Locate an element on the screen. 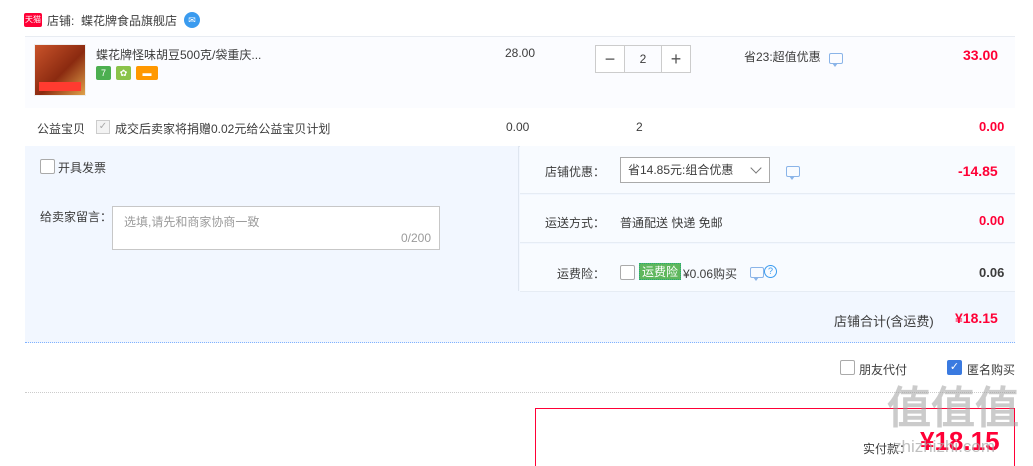  charity-label: 公益宝贝 is located at coordinates (61, 129).